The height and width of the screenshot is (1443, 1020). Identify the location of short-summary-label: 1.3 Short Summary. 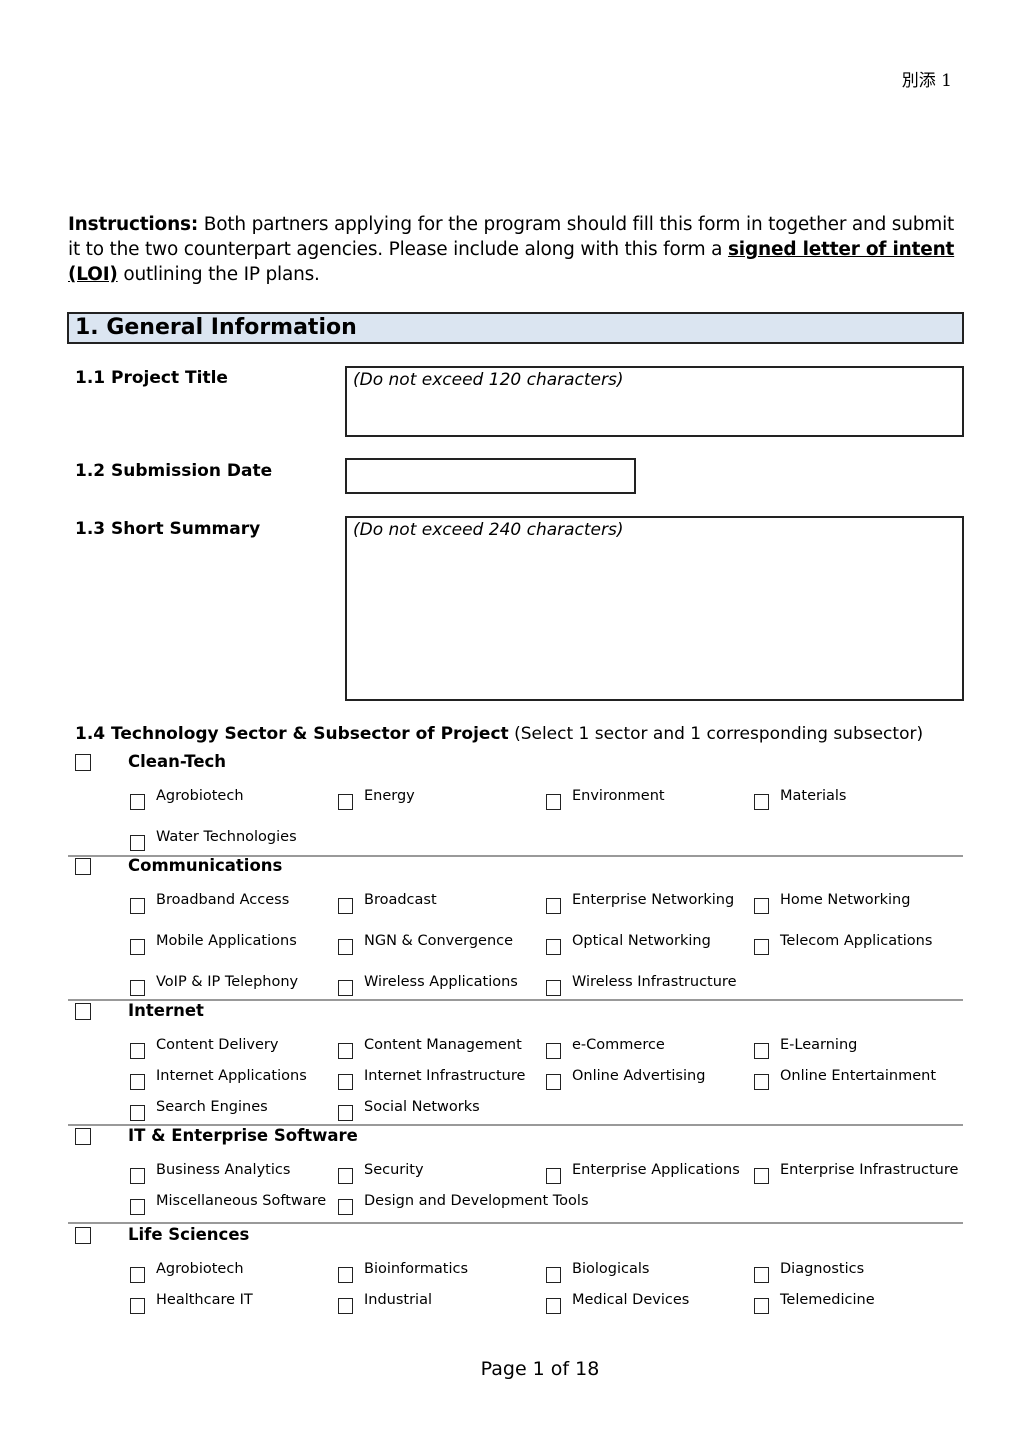
(168, 529).